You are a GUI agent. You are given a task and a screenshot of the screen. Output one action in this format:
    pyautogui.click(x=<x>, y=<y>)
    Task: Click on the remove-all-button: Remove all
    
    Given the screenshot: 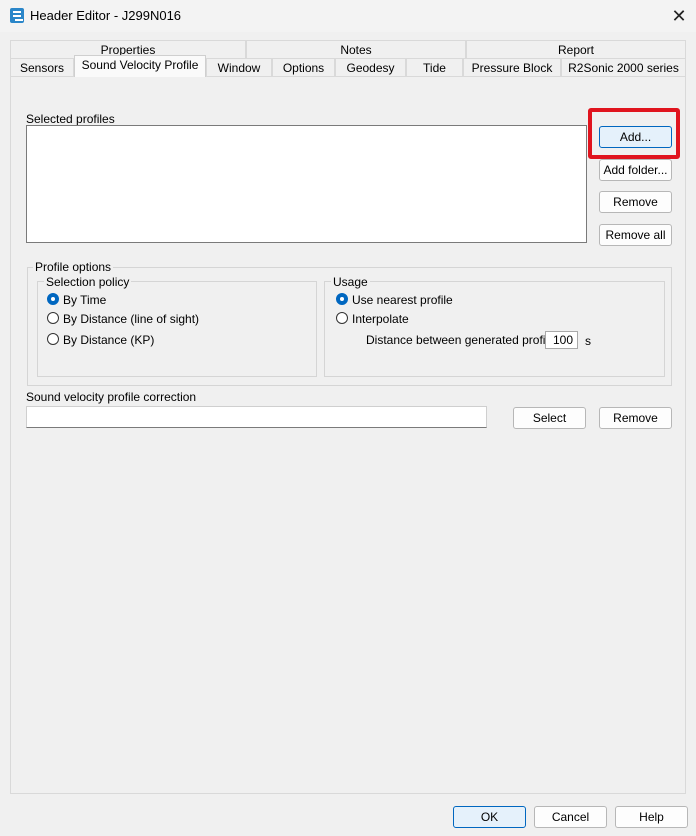 What is the action you would take?
    pyautogui.click(x=635, y=235)
    